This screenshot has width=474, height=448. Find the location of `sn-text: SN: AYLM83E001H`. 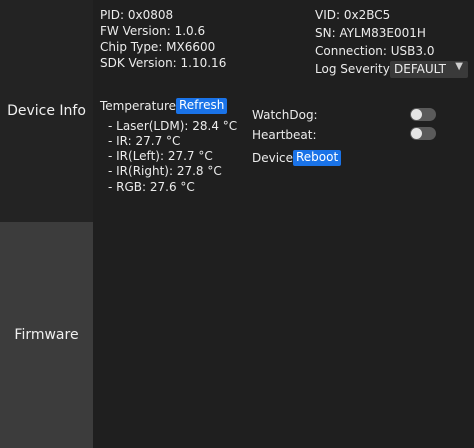

sn-text: SN: AYLM83E001H is located at coordinates (370, 33).